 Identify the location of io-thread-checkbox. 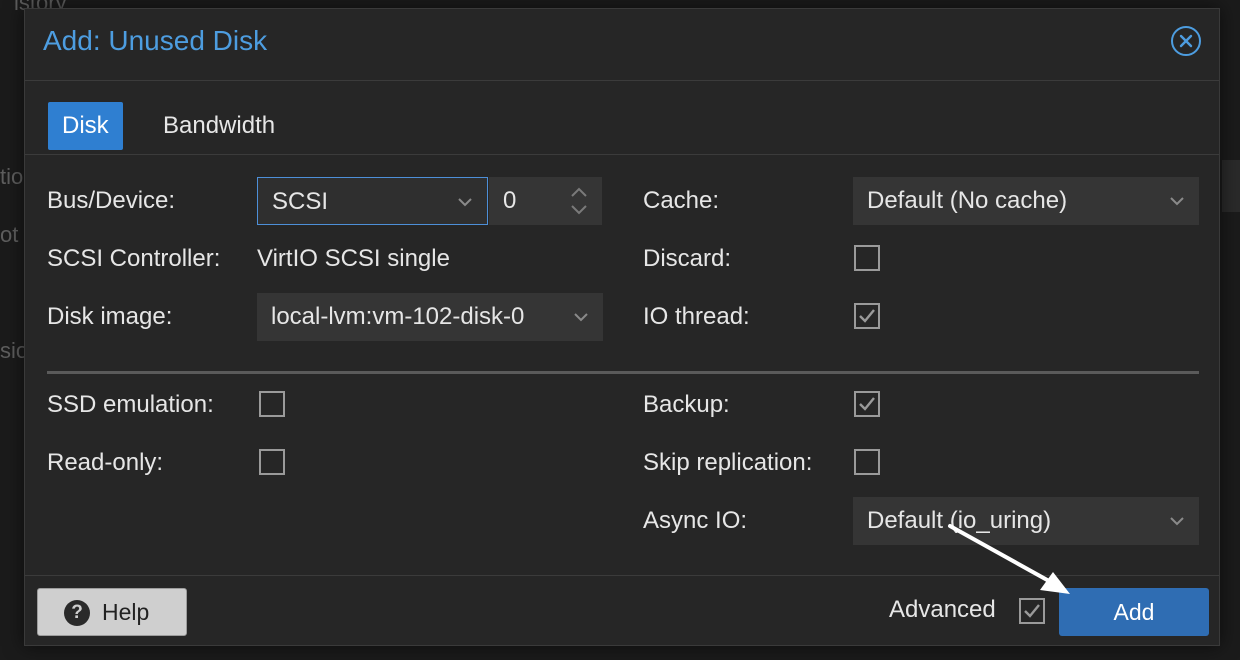
(867, 316).